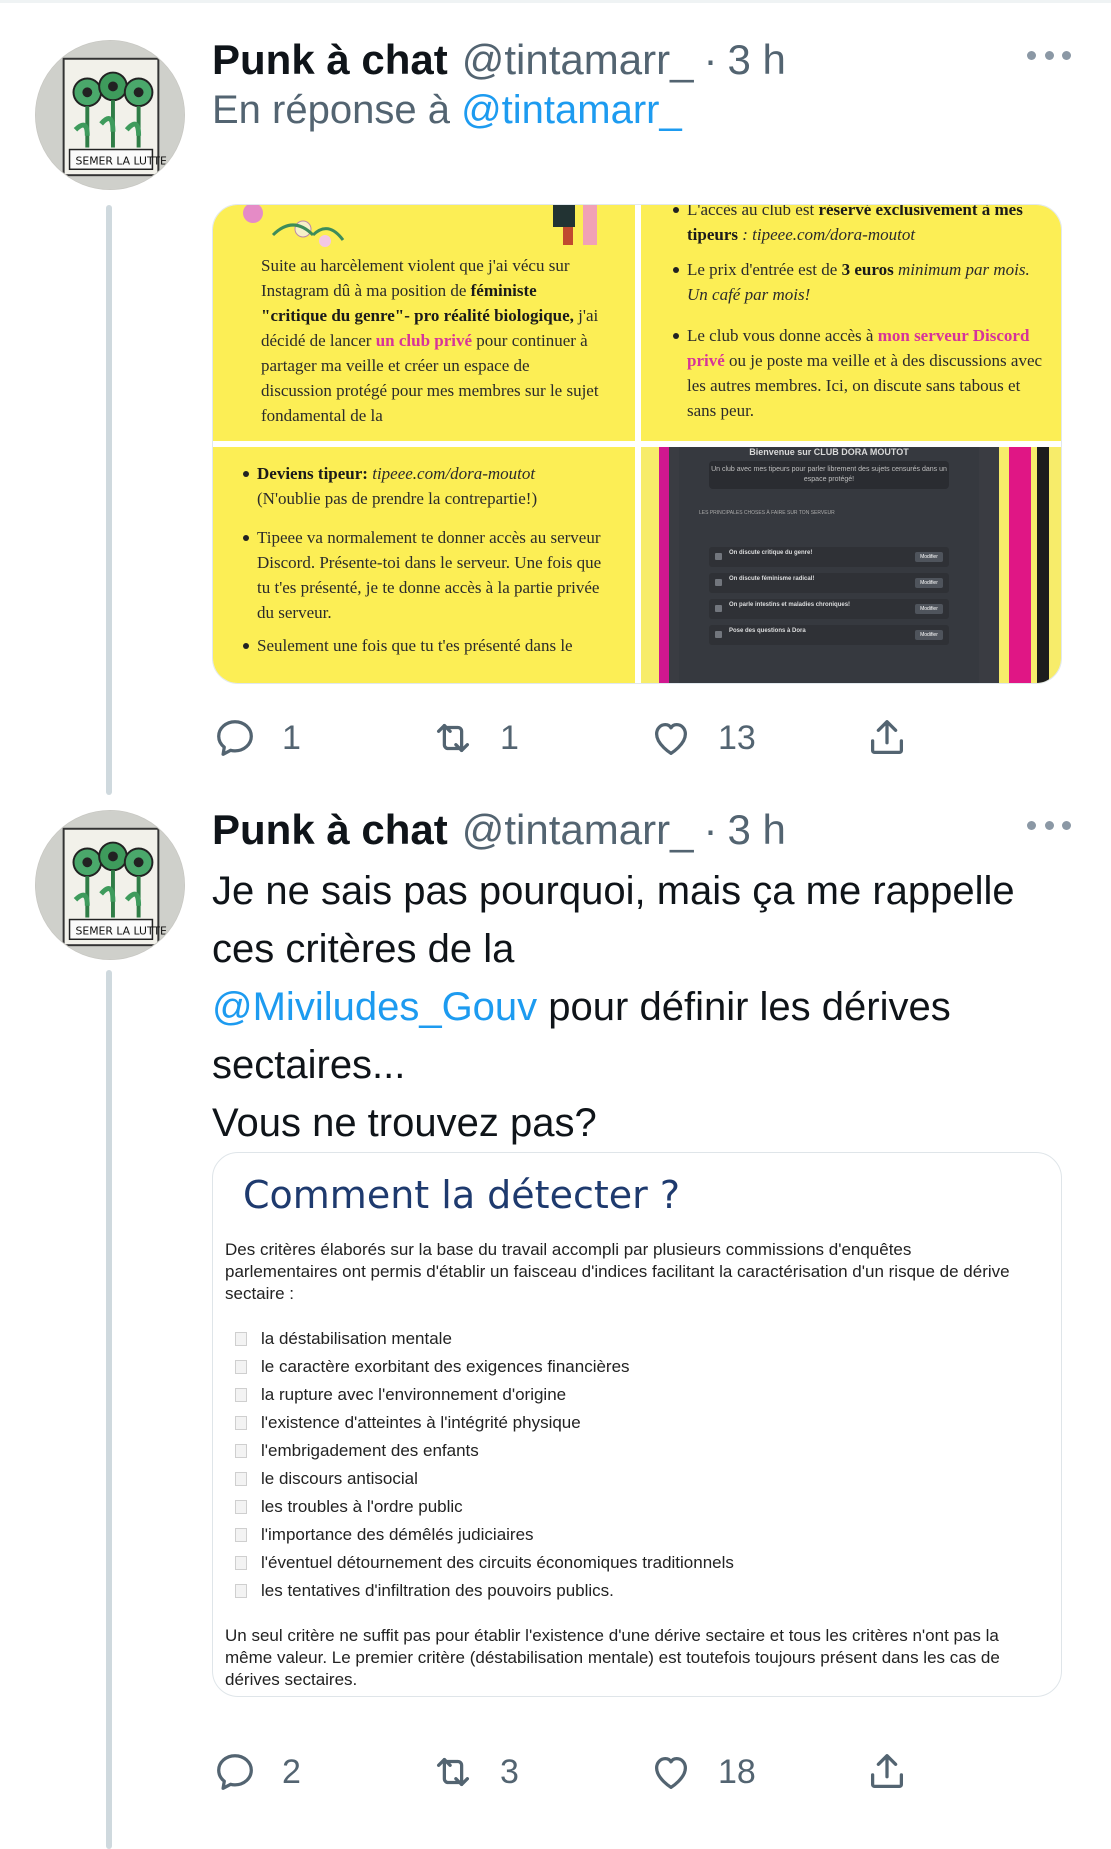  I want to click on discord-row: Pose des questions à Dora Modifier, so click(829, 635).